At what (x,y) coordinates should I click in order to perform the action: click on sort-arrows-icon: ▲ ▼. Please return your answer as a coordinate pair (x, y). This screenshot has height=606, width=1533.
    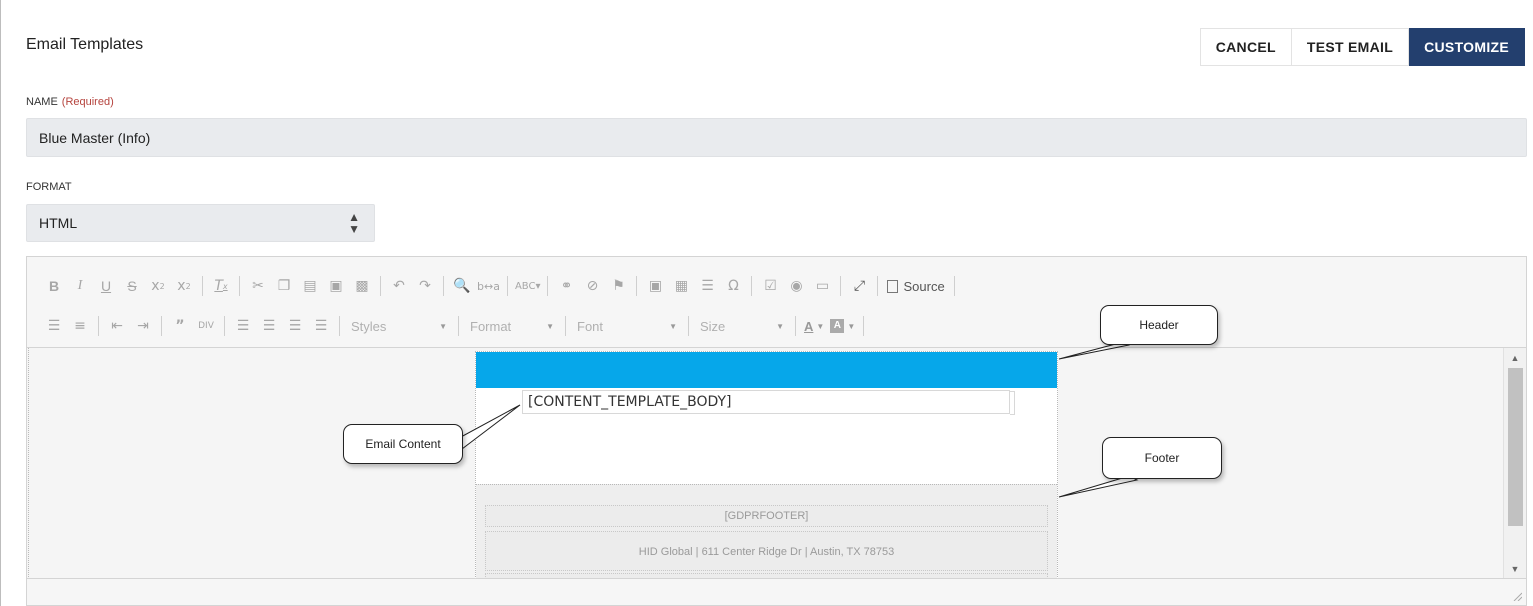
    Looking at the image, I should click on (354, 223).